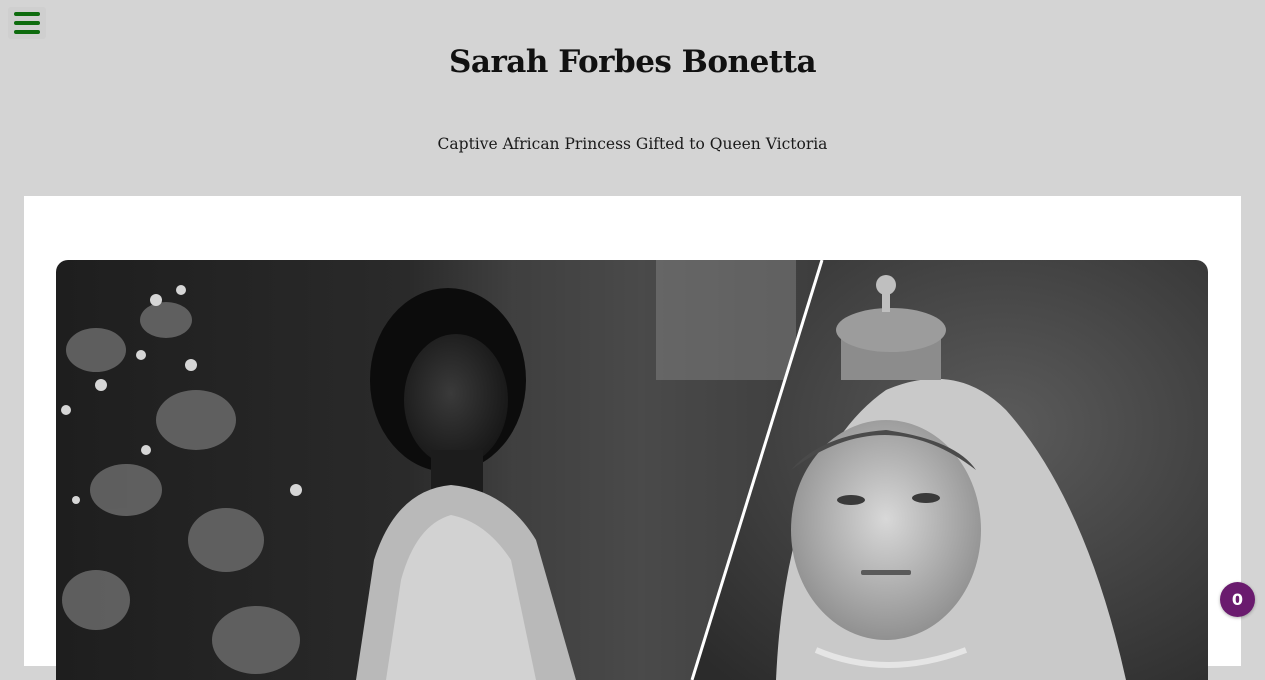 The height and width of the screenshot is (680, 1265). What do you see at coordinates (1237, 599) in the screenshot?
I see `counter-badge: 0` at bounding box center [1237, 599].